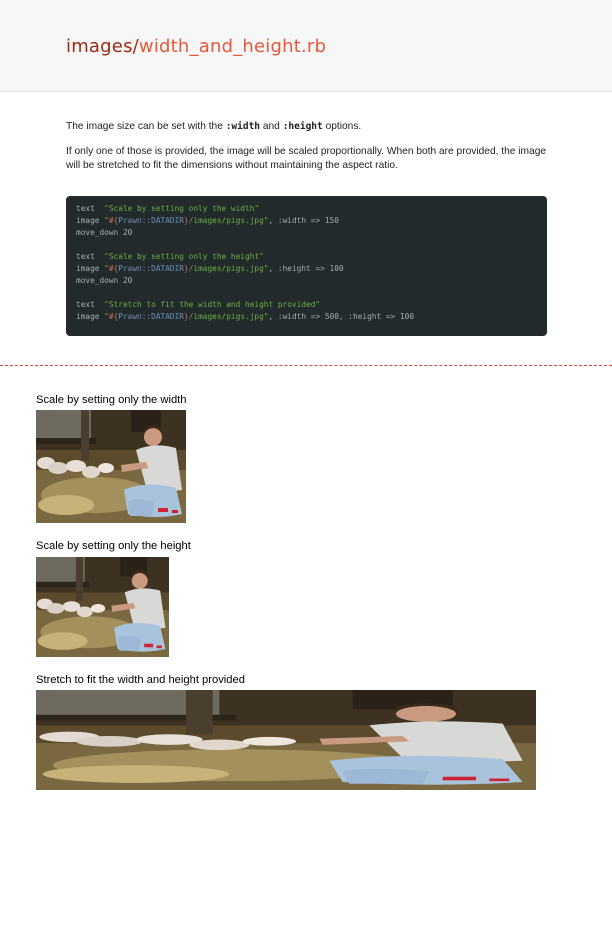 This screenshot has height=936, width=612. I want to click on inline-code-width: :width, so click(243, 126).